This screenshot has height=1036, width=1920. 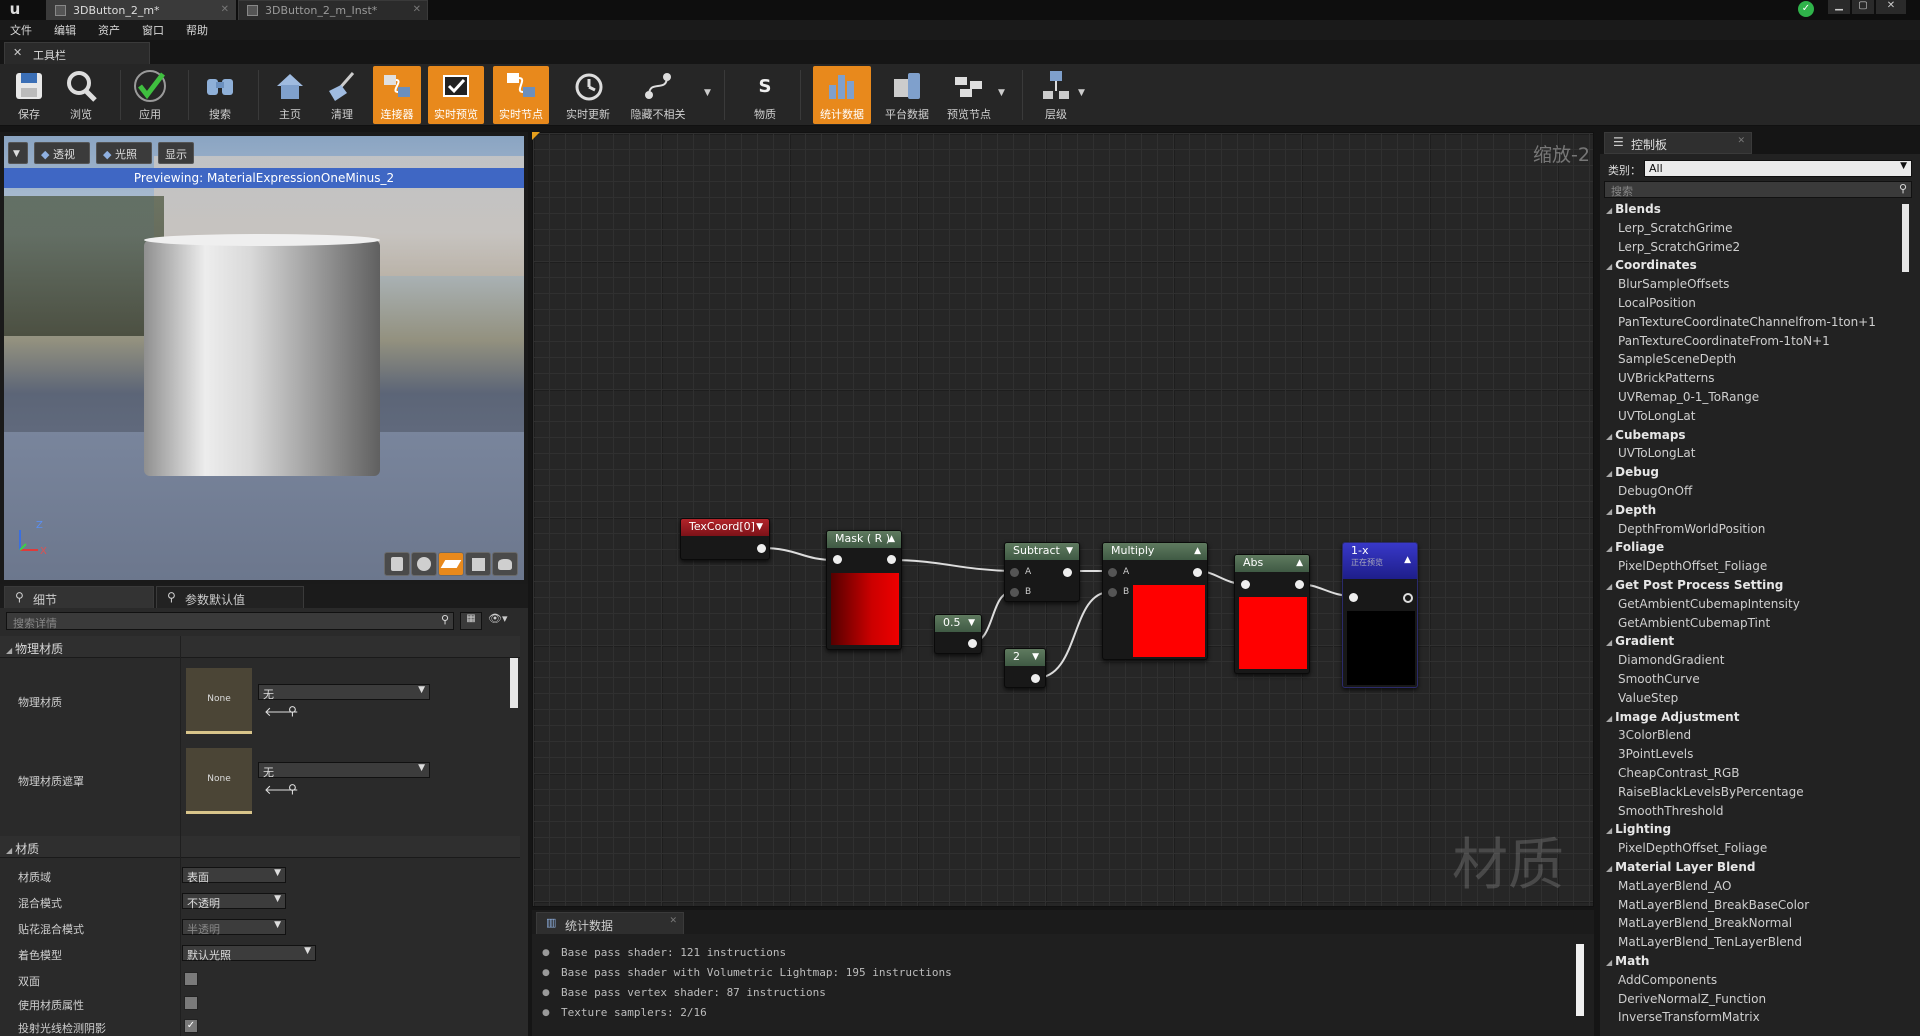 What do you see at coordinates (1632, 472) in the screenshot?
I see `palette-category: ◢ Debug` at bounding box center [1632, 472].